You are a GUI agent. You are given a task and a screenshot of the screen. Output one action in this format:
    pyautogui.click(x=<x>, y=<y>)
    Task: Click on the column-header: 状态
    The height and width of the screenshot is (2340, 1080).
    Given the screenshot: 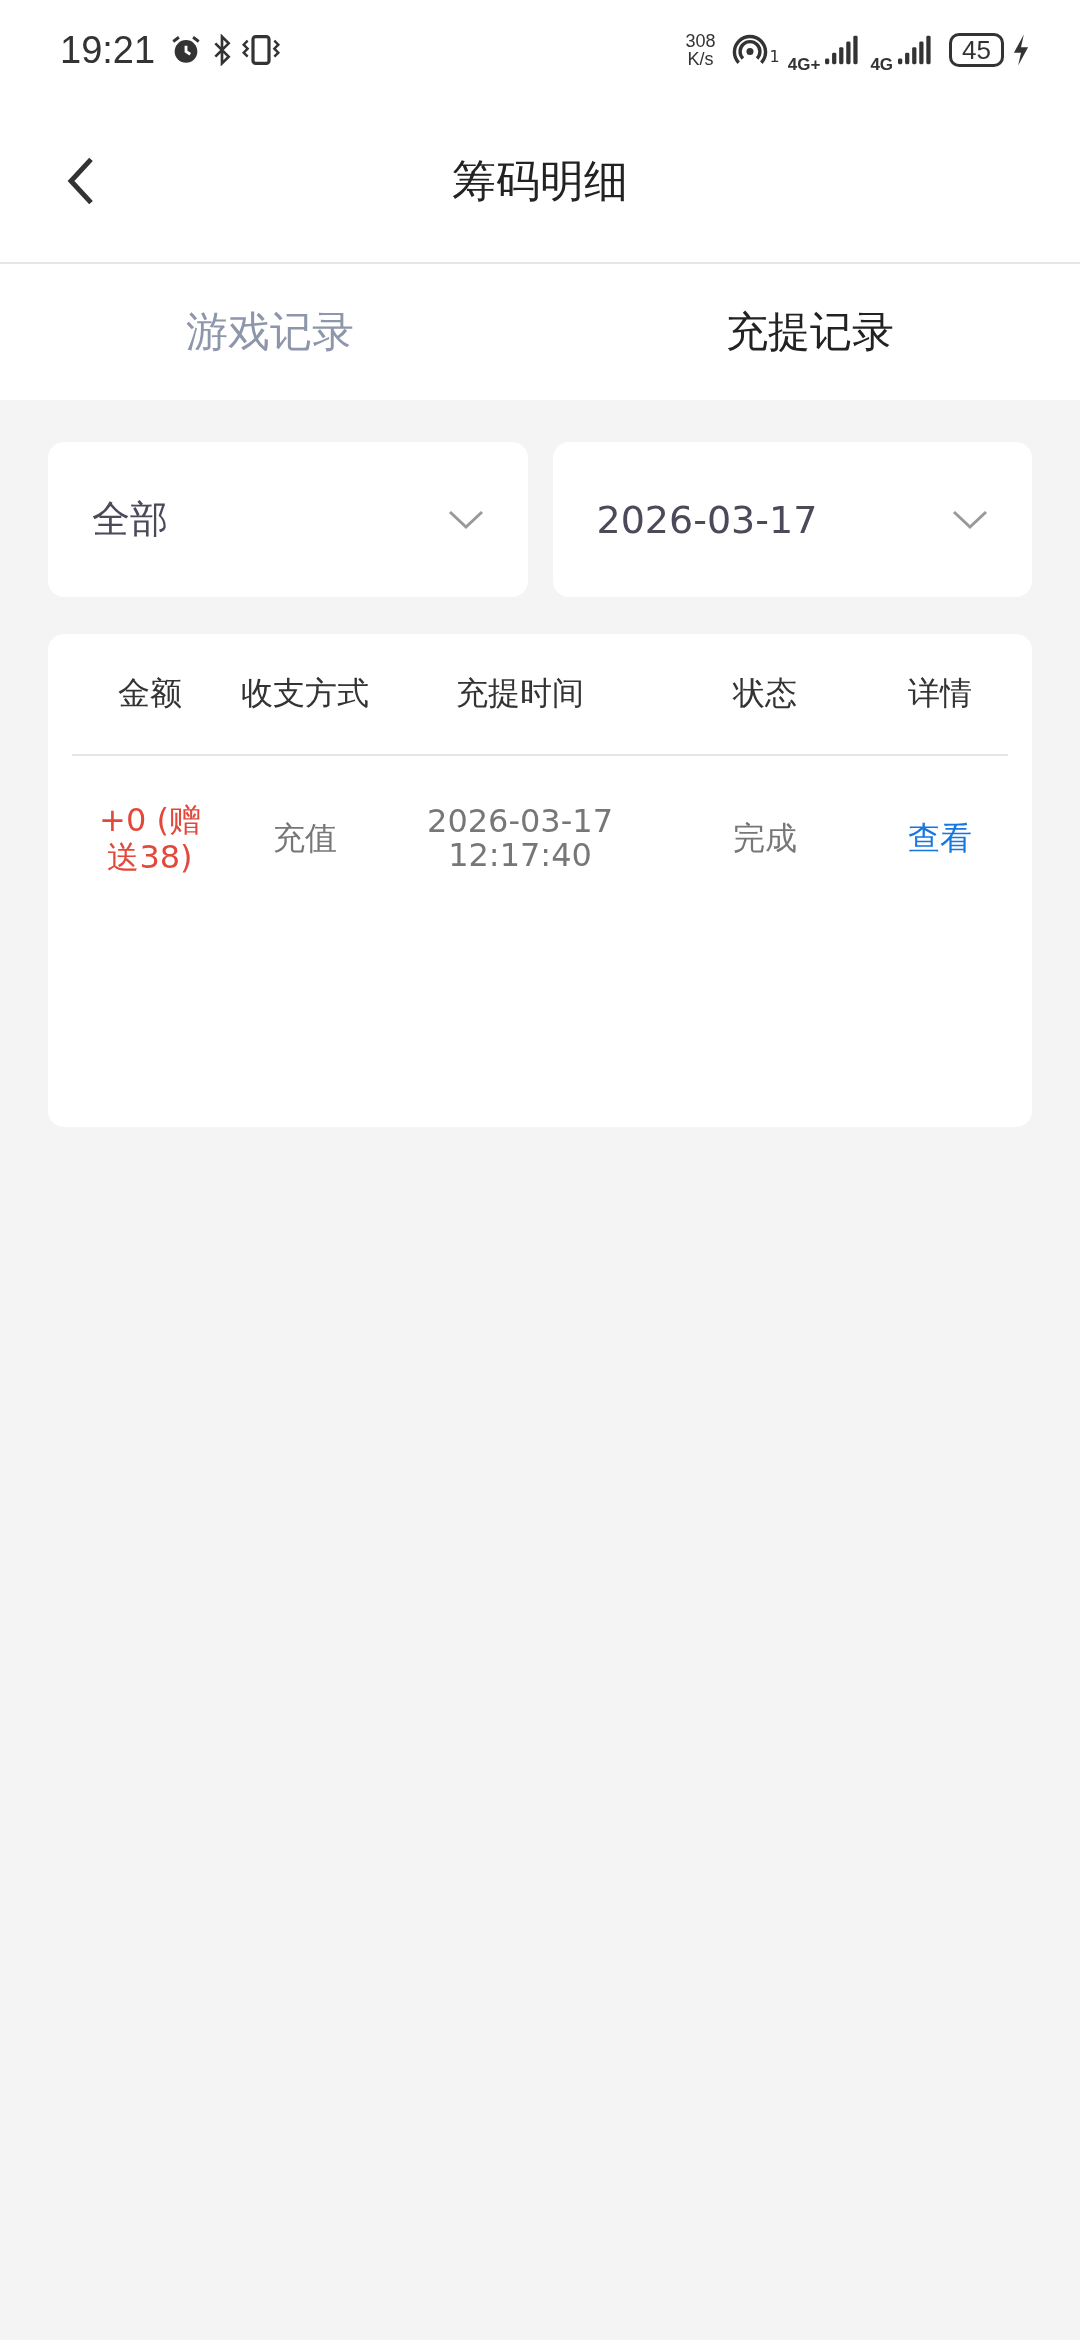 What is the action you would take?
    pyautogui.click(x=764, y=693)
    